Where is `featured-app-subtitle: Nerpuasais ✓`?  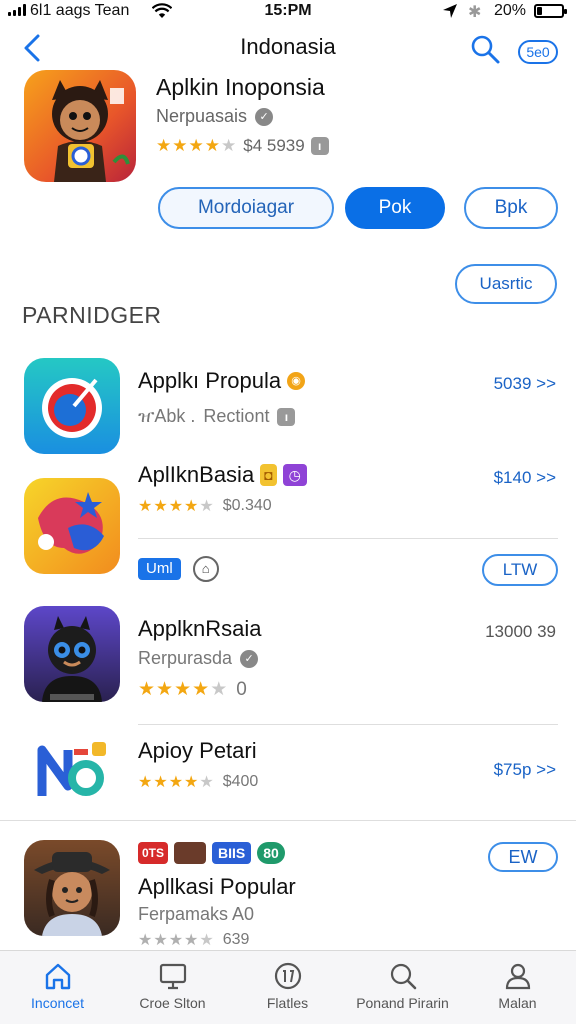 featured-app-subtitle: Nerpuasais ✓ is located at coordinates (215, 116).